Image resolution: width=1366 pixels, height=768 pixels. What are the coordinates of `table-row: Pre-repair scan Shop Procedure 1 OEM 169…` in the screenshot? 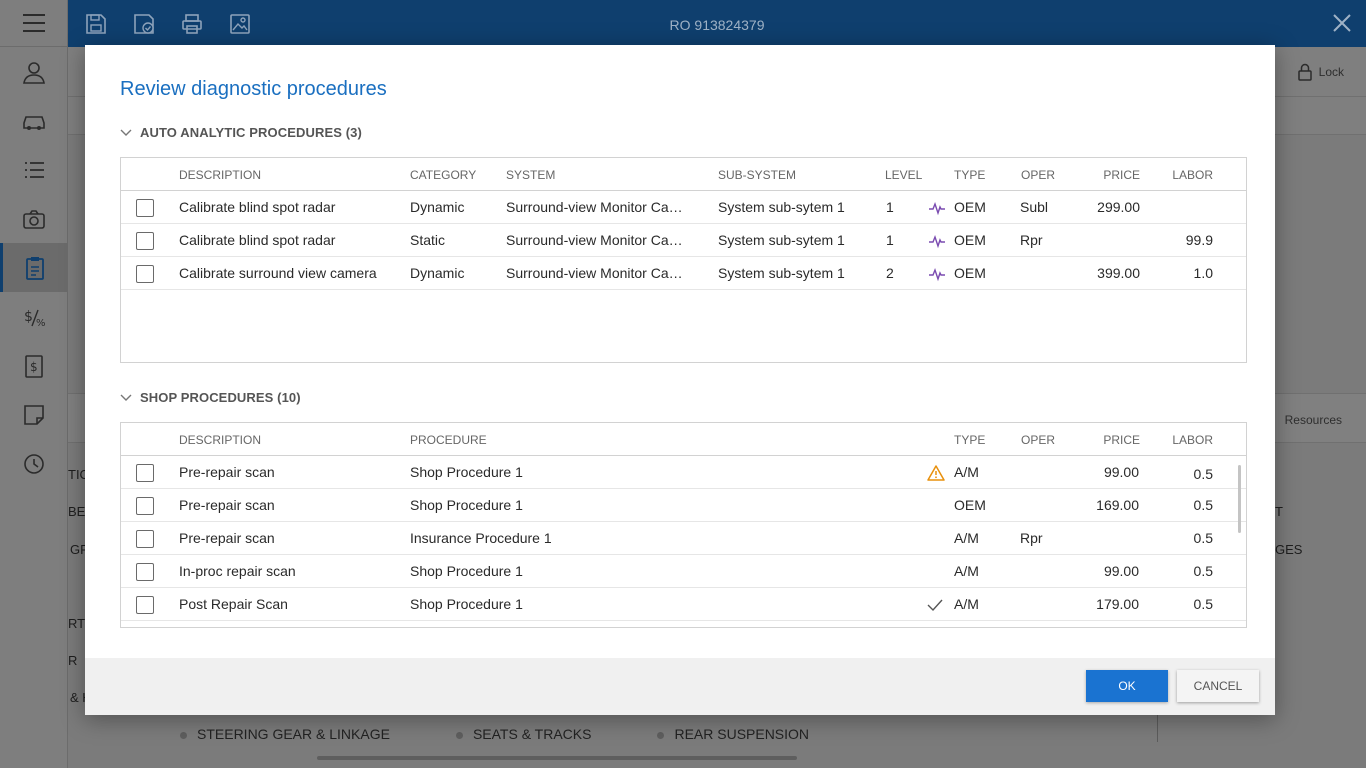 It's located at (683, 505).